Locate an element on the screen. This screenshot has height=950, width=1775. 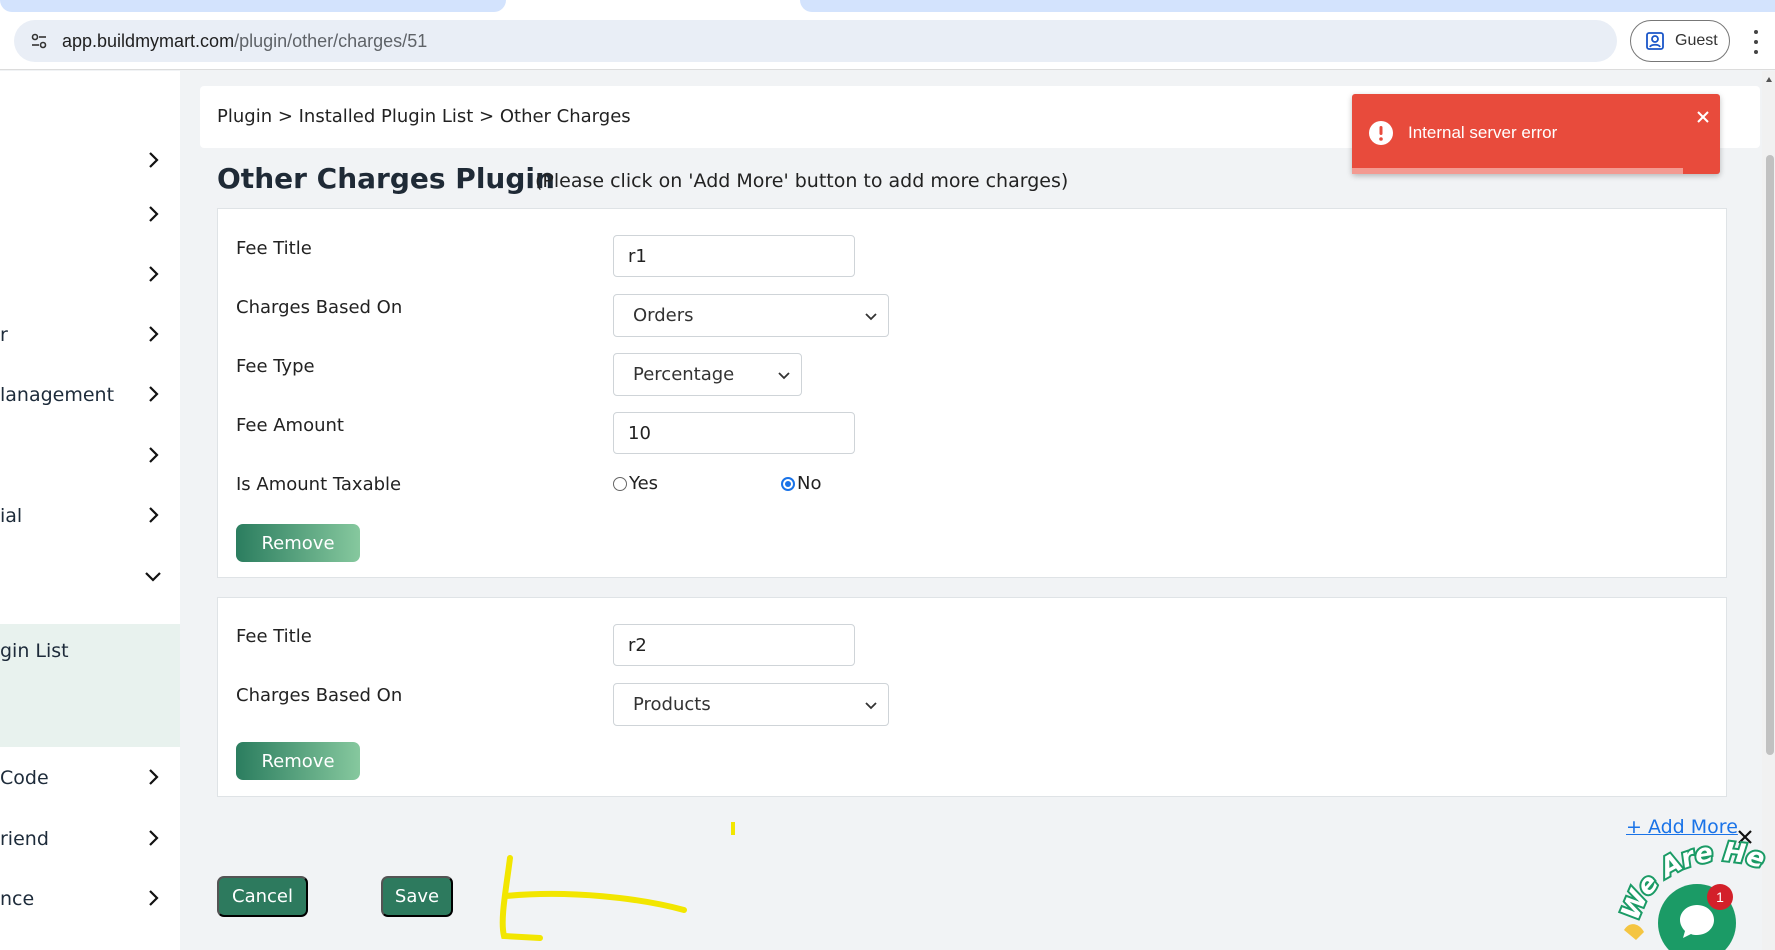
sidebar-item-label: r is located at coordinates (4, 335).